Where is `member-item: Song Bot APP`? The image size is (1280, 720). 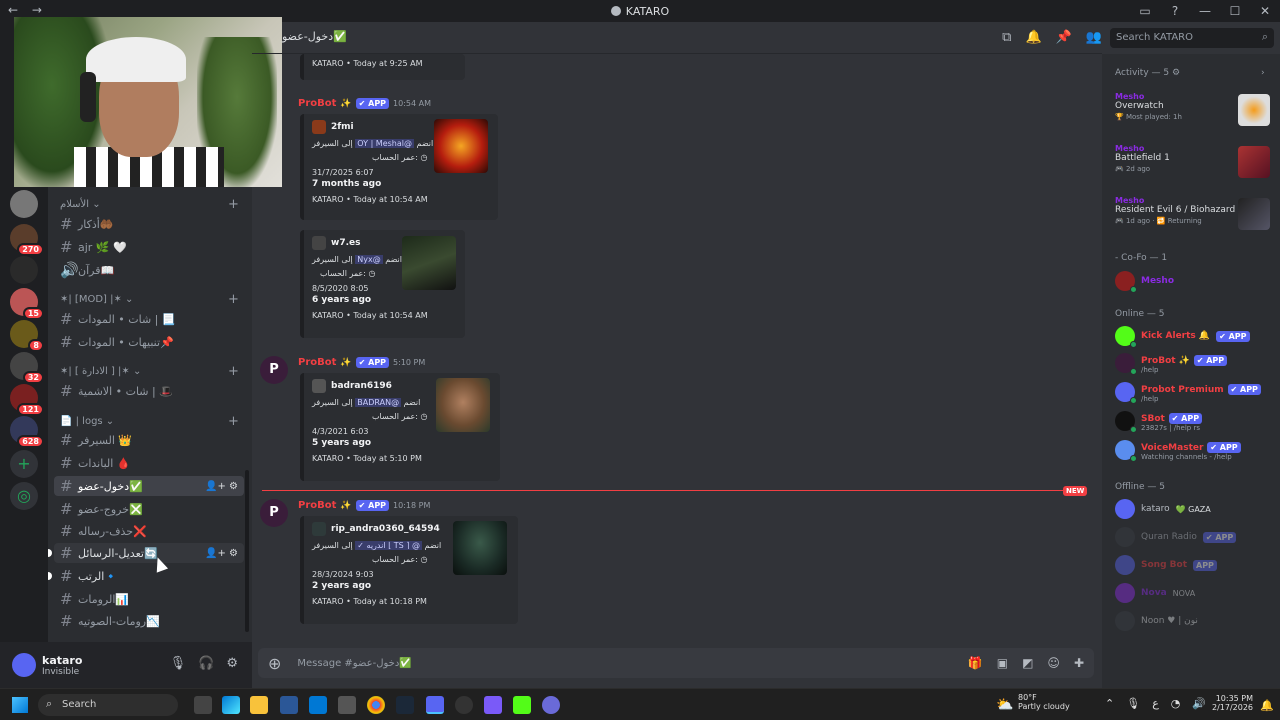 member-item: Song Bot APP is located at coordinates (1166, 565).